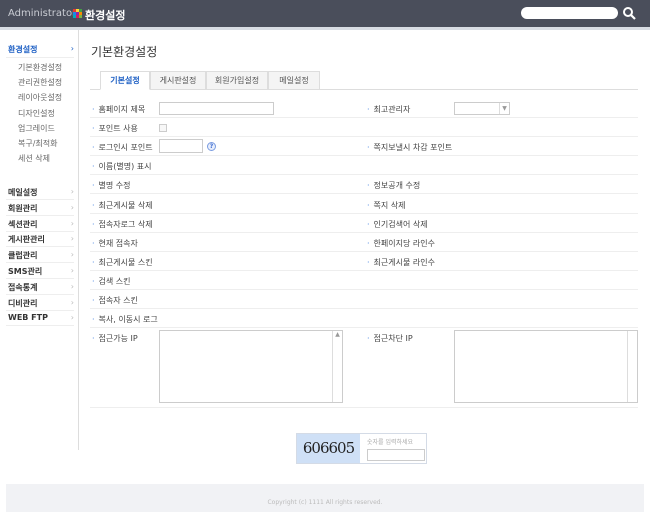 The width and height of the screenshot is (650, 522). Describe the element at coordinates (364, 319) in the screenshot. I see `form-row: 복사, 이동시 로그` at that location.